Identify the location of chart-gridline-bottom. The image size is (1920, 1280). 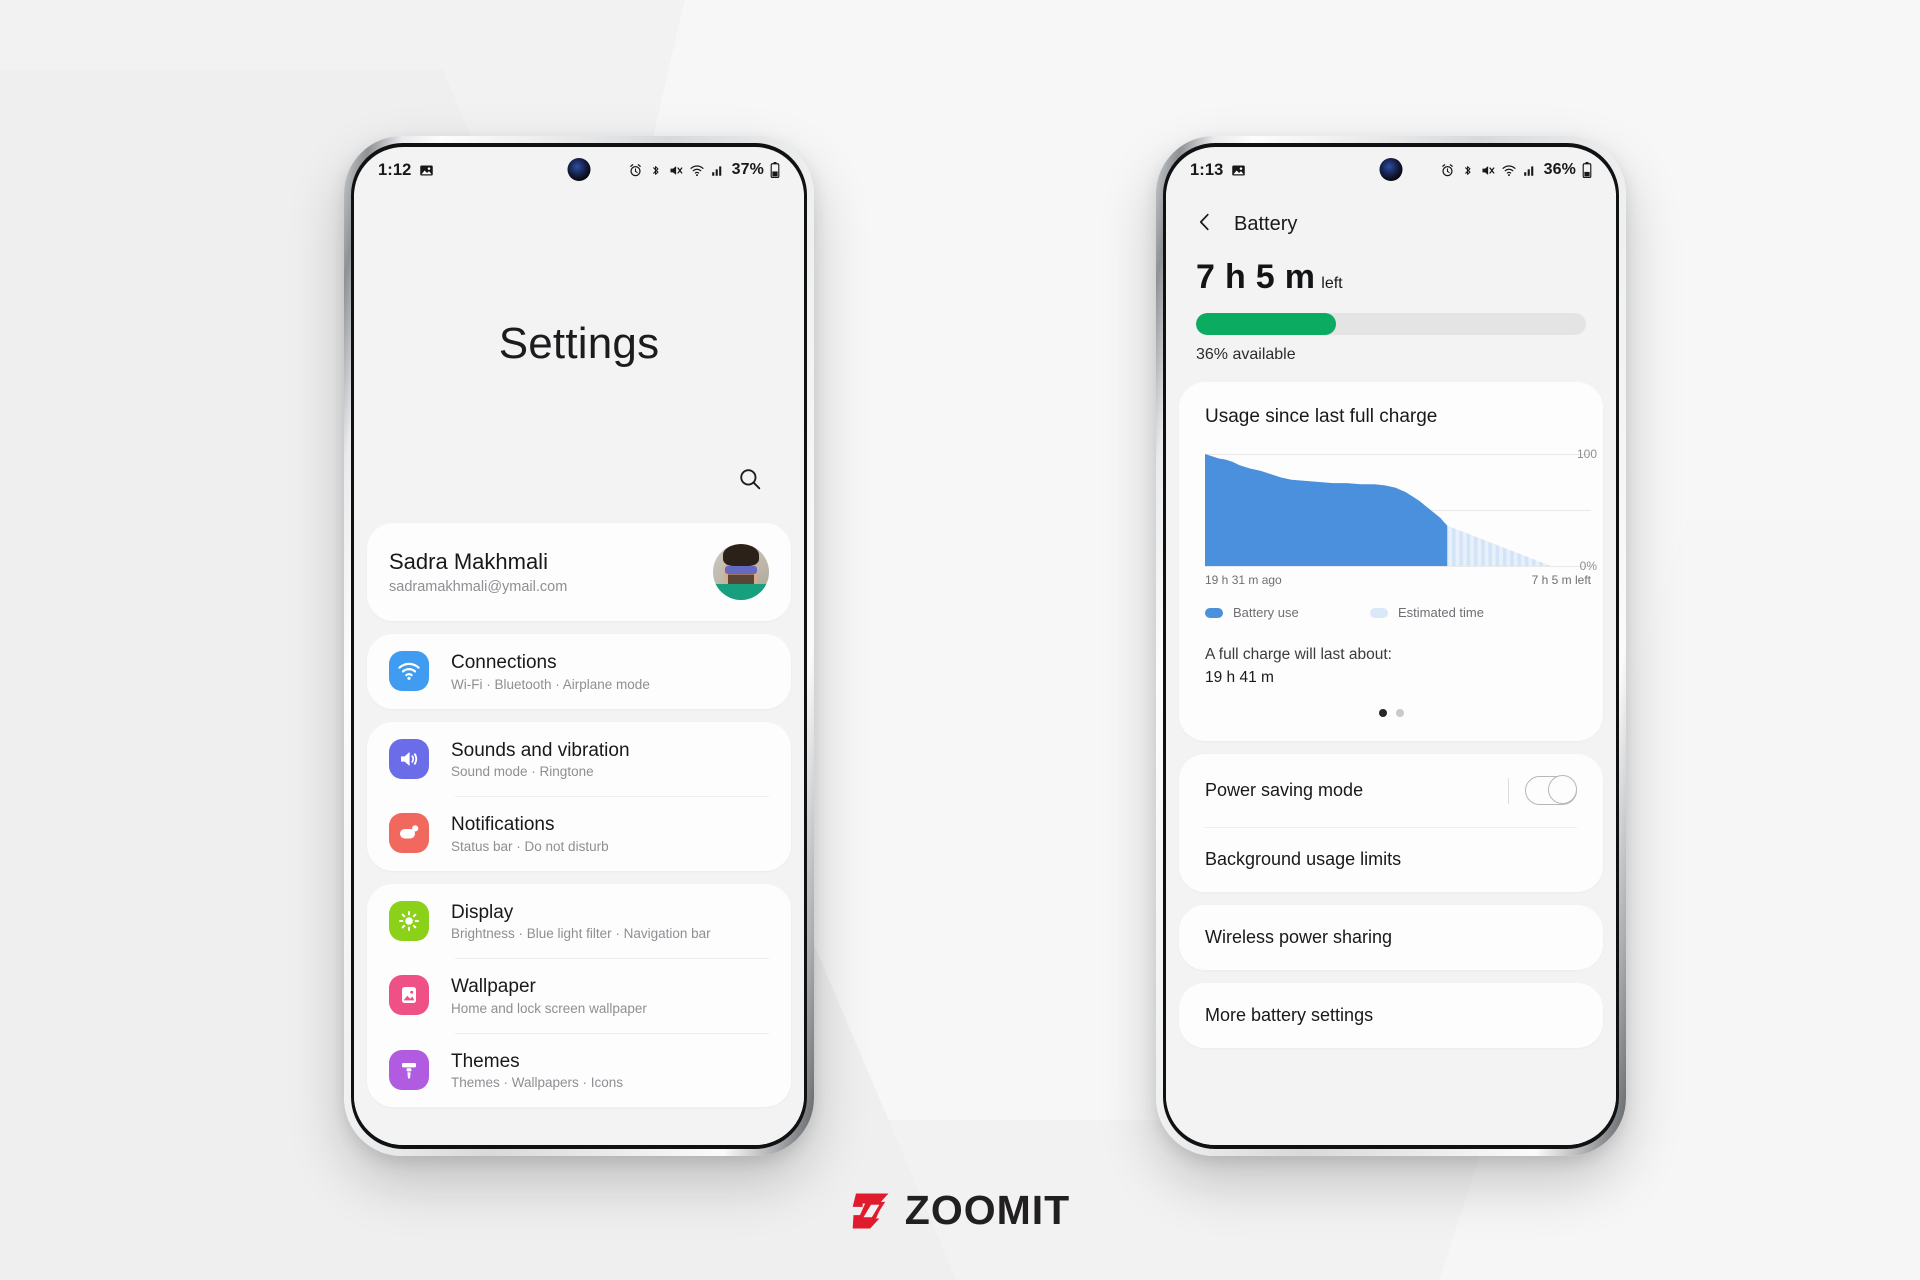
(1398, 566).